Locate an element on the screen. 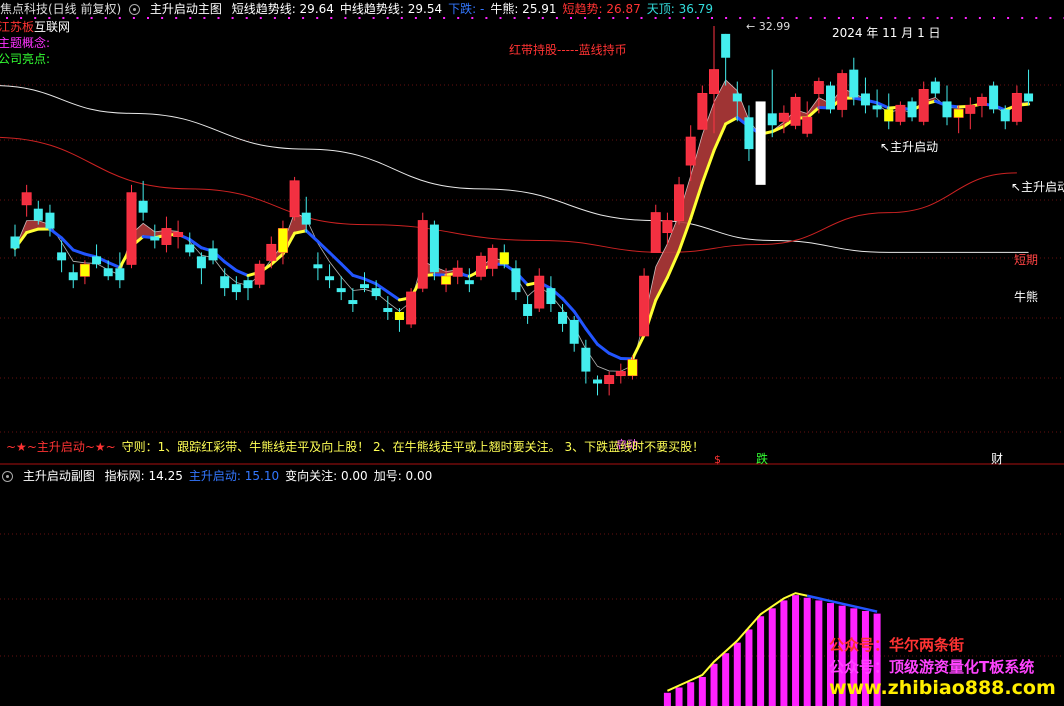 The height and width of the screenshot is (706, 1064). signal-label-1: ↖主升启动 is located at coordinates (909, 147).